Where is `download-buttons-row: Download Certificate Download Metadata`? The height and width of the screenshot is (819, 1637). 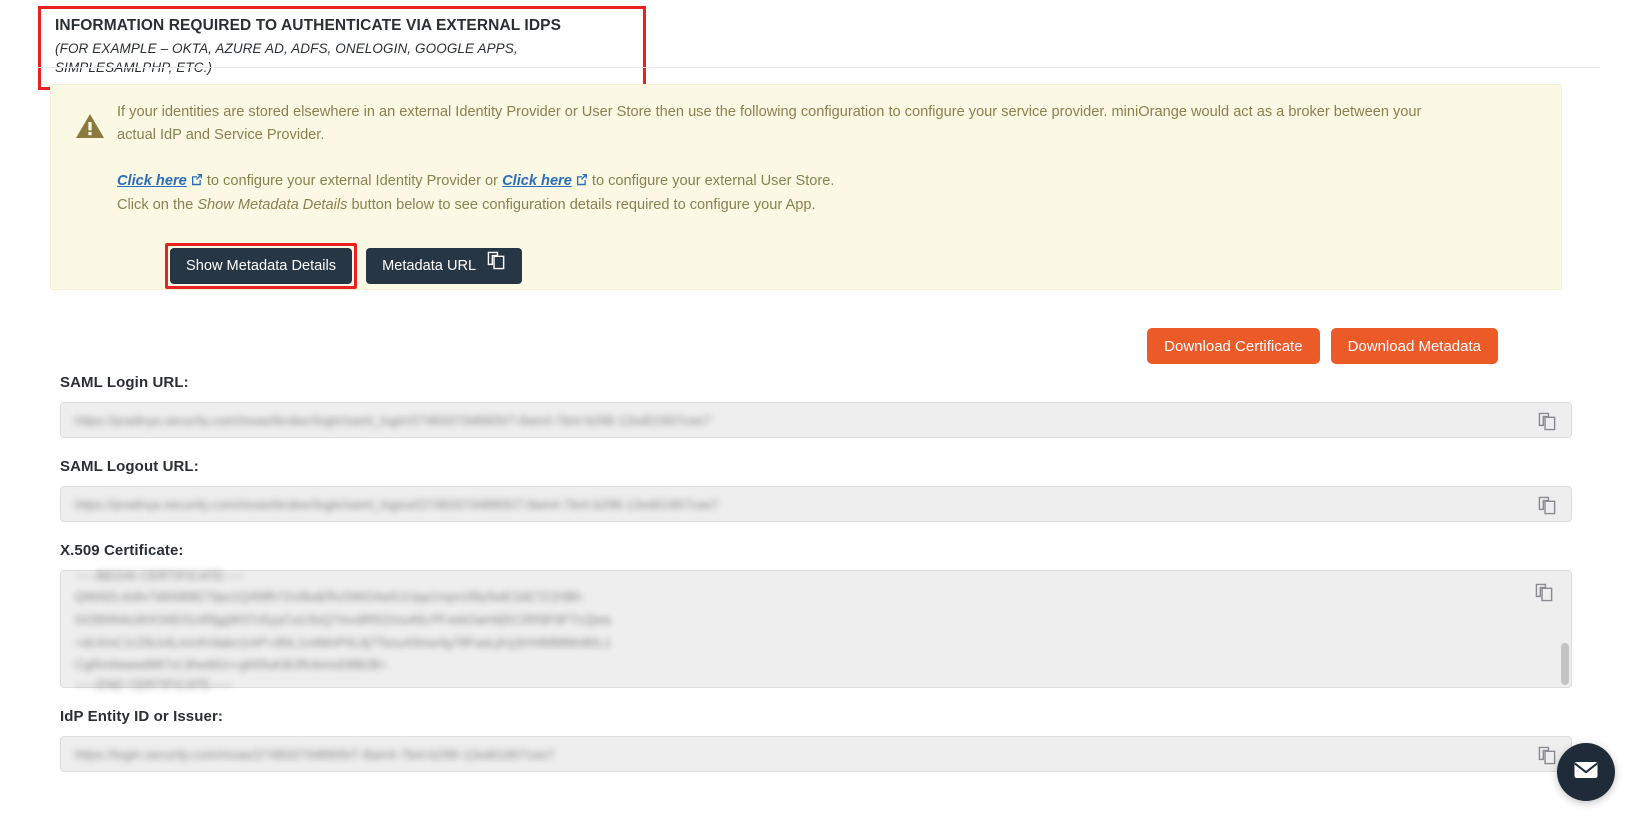 download-buttons-row: Download Certificate Download Metadata is located at coordinates (1322, 346).